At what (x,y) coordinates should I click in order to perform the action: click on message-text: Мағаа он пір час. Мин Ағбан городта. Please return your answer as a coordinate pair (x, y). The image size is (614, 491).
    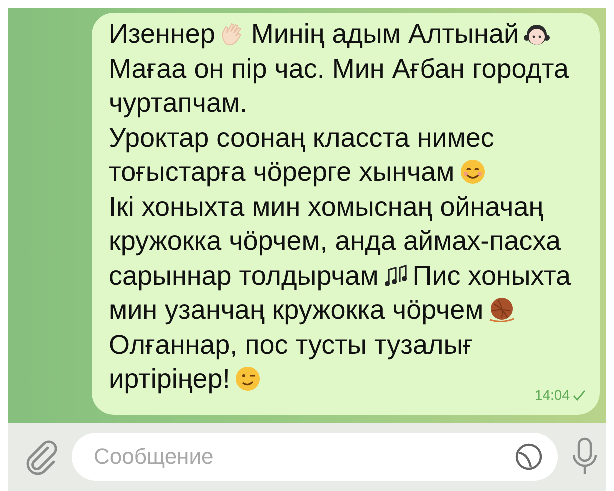
    Looking at the image, I should click on (339, 69).